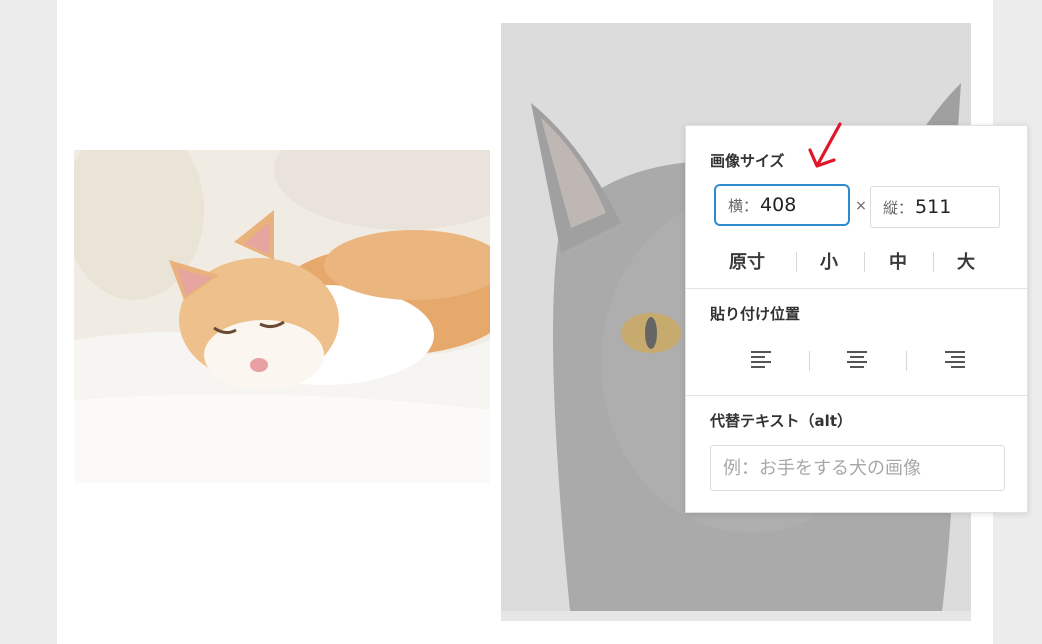 This screenshot has height=644, width=1042. I want to click on height-value: 511, so click(933, 207).